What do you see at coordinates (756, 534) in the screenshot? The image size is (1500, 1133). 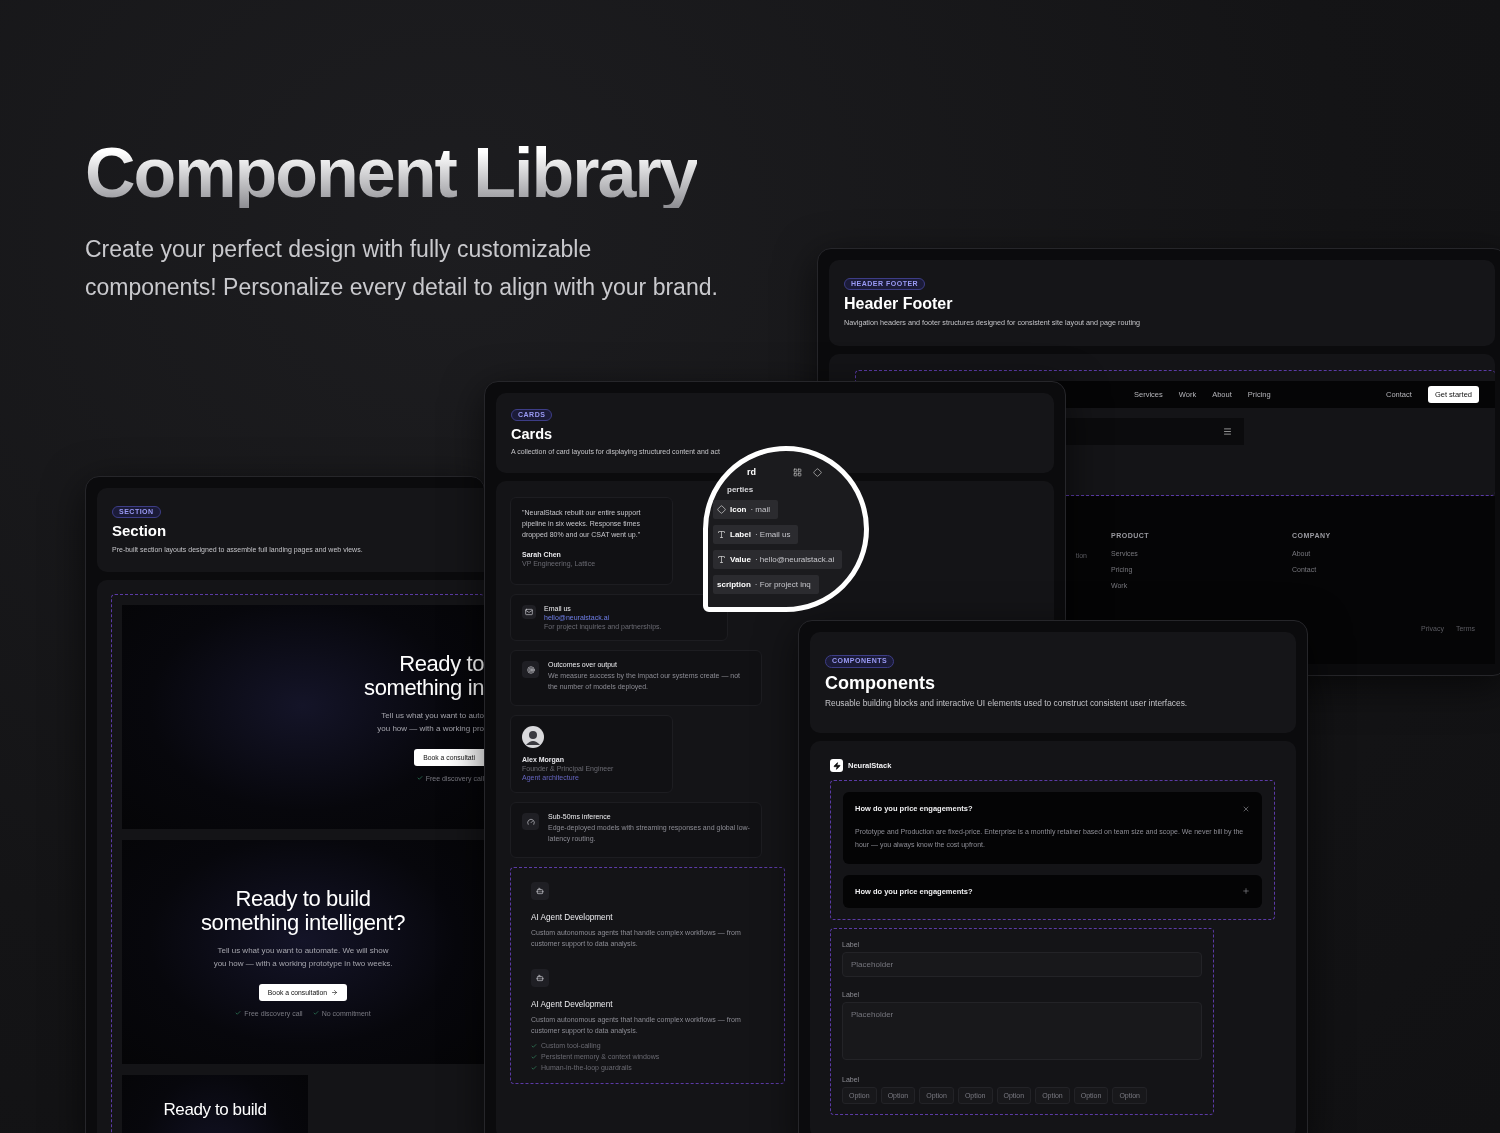 I see `property-row: Label · Email us` at bounding box center [756, 534].